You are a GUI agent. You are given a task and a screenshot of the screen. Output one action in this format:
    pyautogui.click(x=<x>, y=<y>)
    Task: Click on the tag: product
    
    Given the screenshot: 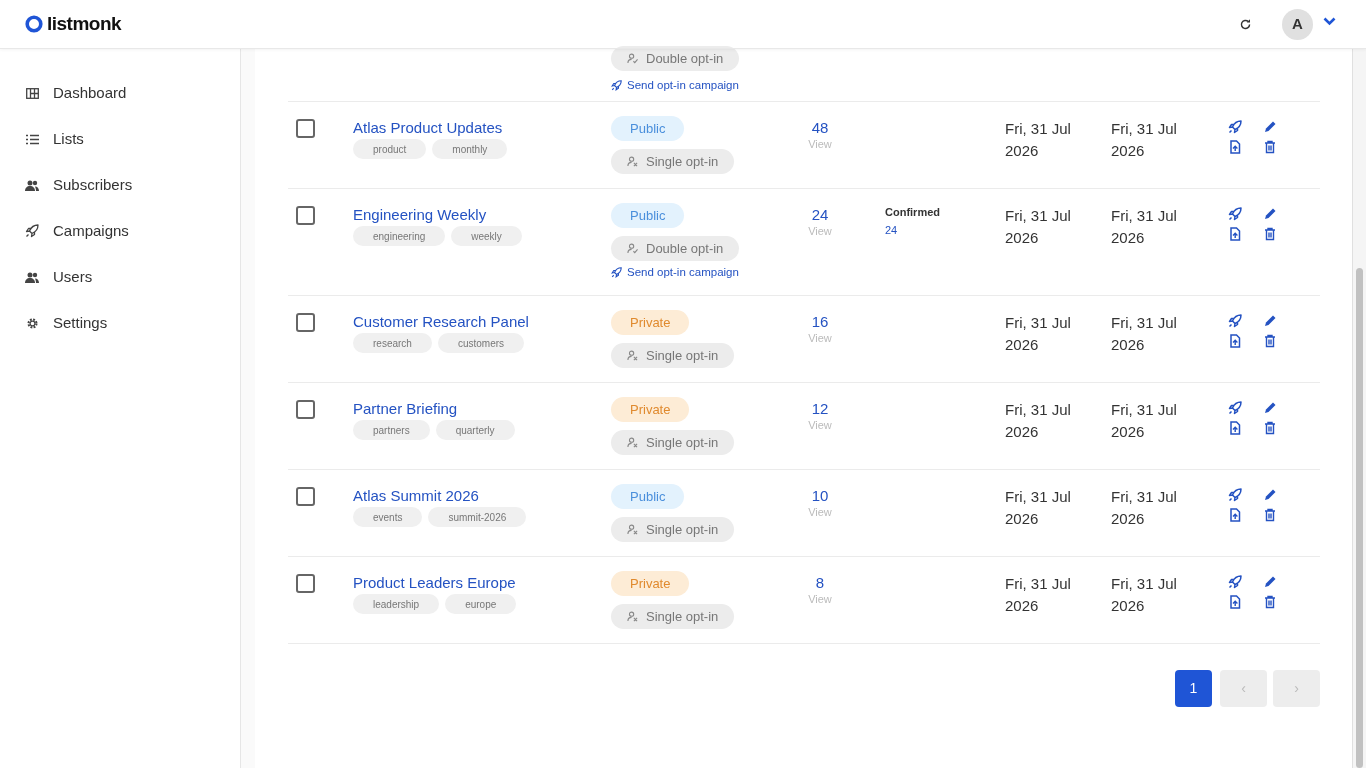 What is the action you would take?
    pyautogui.click(x=390, y=149)
    